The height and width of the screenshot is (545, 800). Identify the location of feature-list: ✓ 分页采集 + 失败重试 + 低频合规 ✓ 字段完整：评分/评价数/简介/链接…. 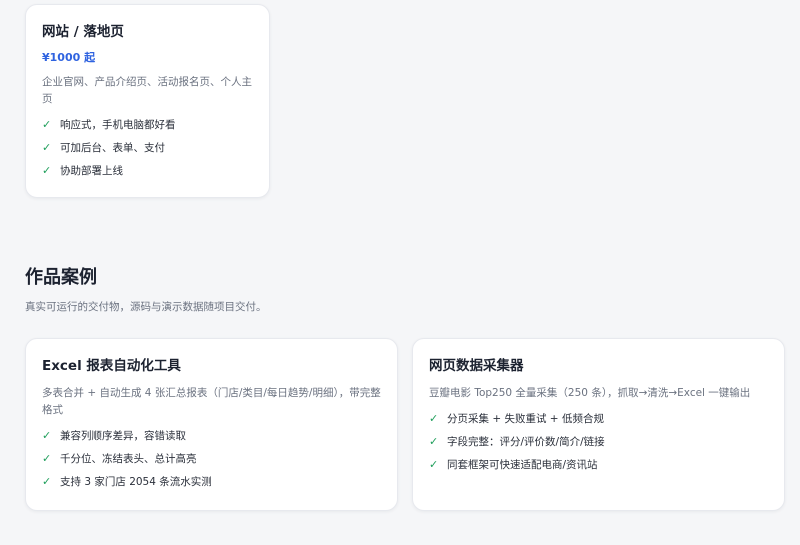
(598, 442).